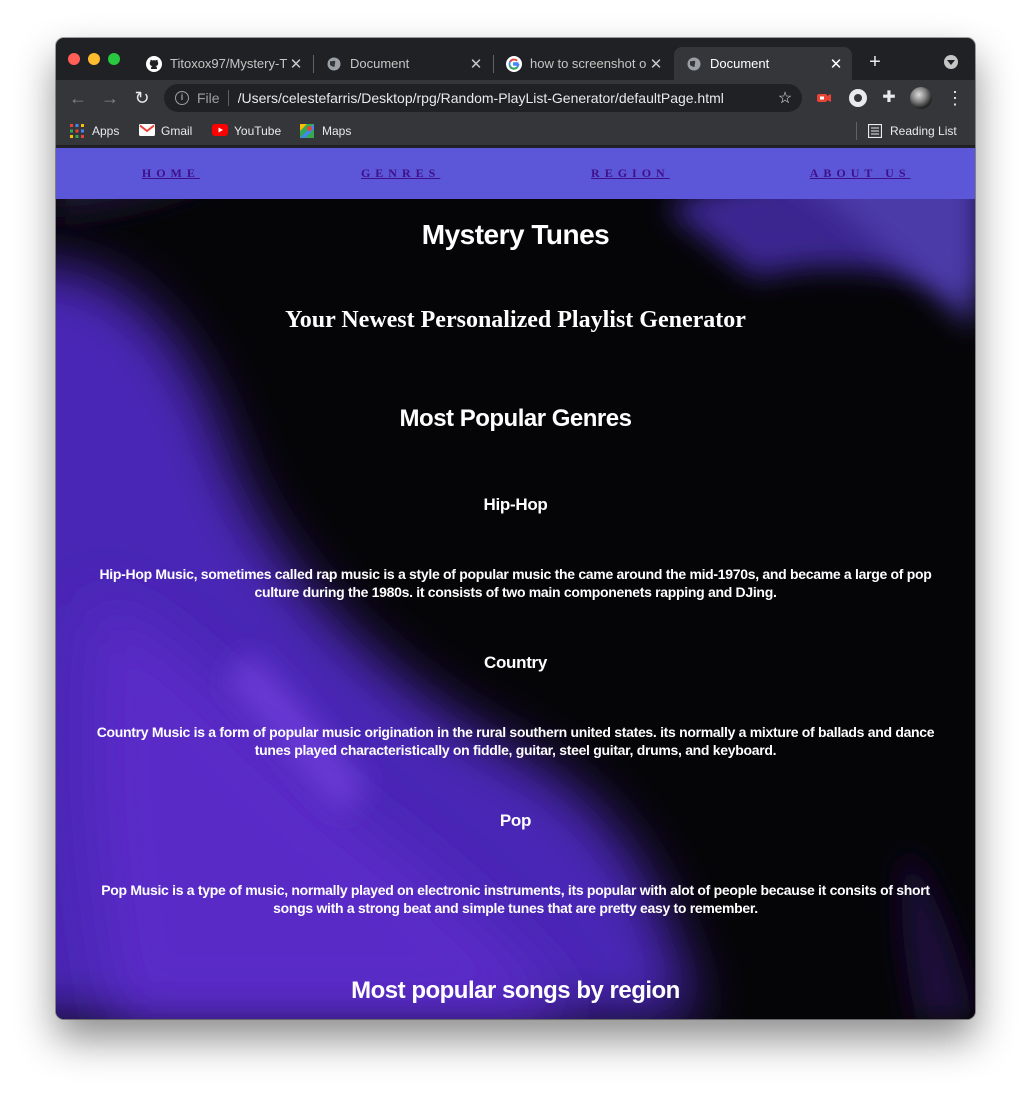 Image resolution: width=1031 pixels, height=1093 pixels. Describe the element at coordinates (220, 131) in the screenshot. I see `youtube-icon` at that location.